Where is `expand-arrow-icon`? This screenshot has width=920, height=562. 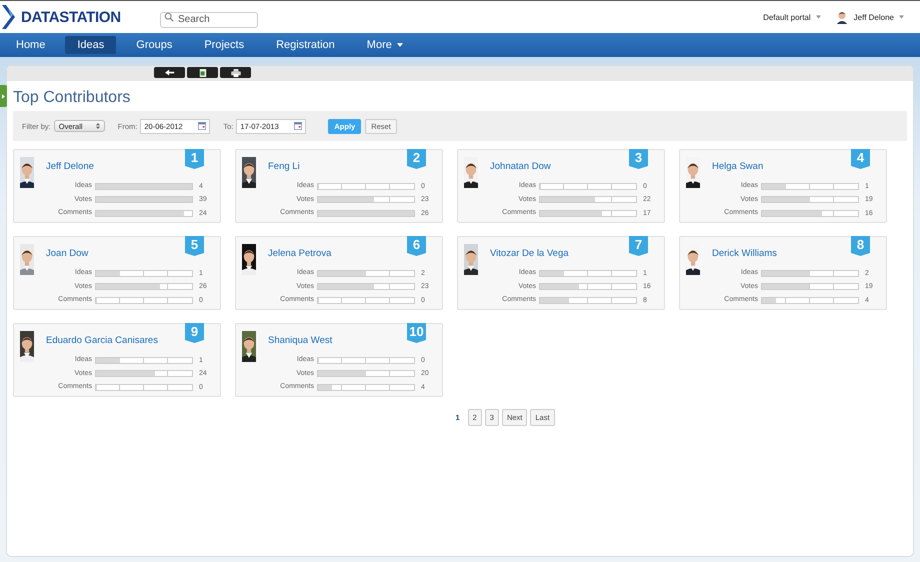
expand-arrow-icon is located at coordinates (3, 96).